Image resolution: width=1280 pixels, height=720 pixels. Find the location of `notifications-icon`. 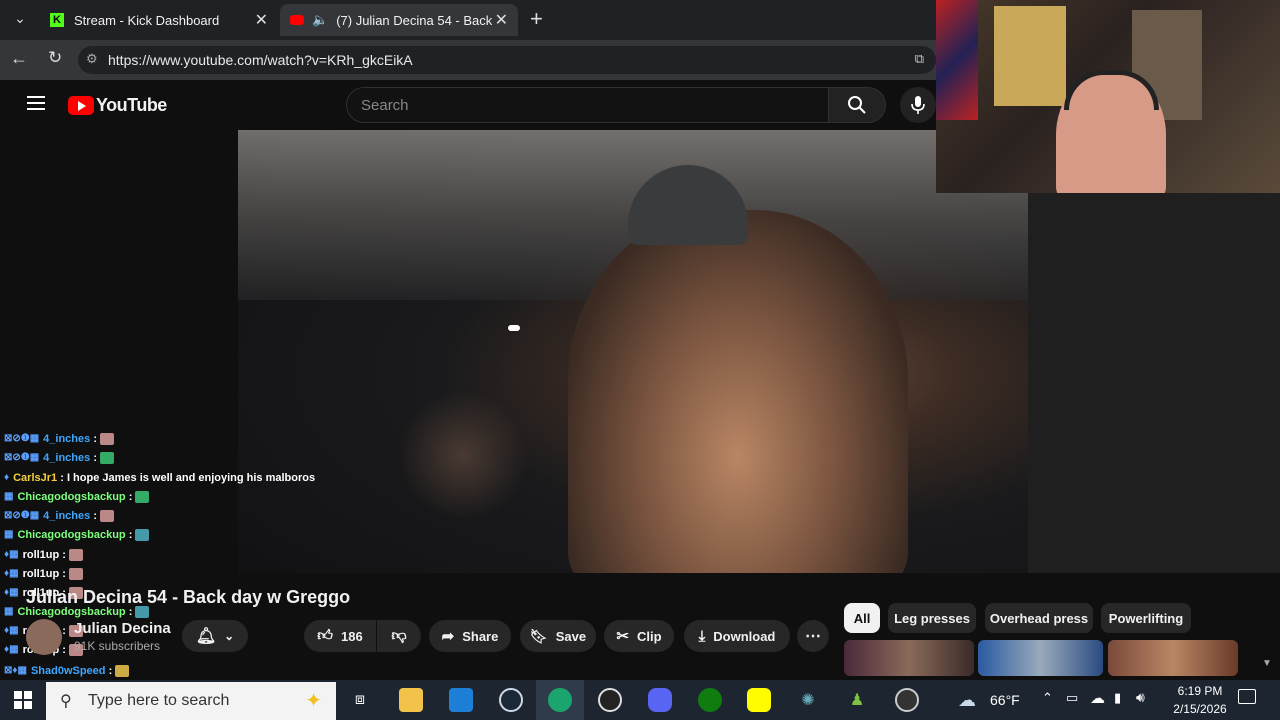

notifications-icon is located at coordinates (1247, 696).